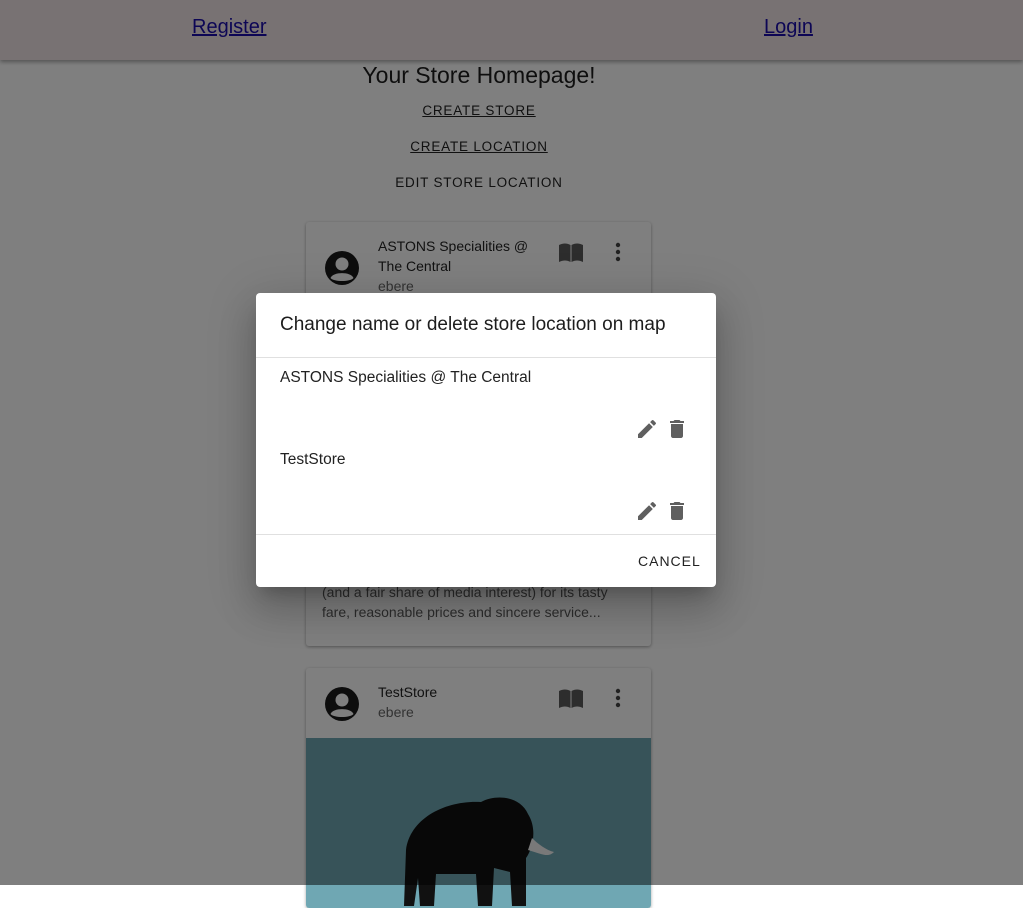 The height and width of the screenshot is (908, 1023). What do you see at coordinates (313, 459) in the screenshot?
I see `location-name: TestStore` at bounding box center [313, 459].